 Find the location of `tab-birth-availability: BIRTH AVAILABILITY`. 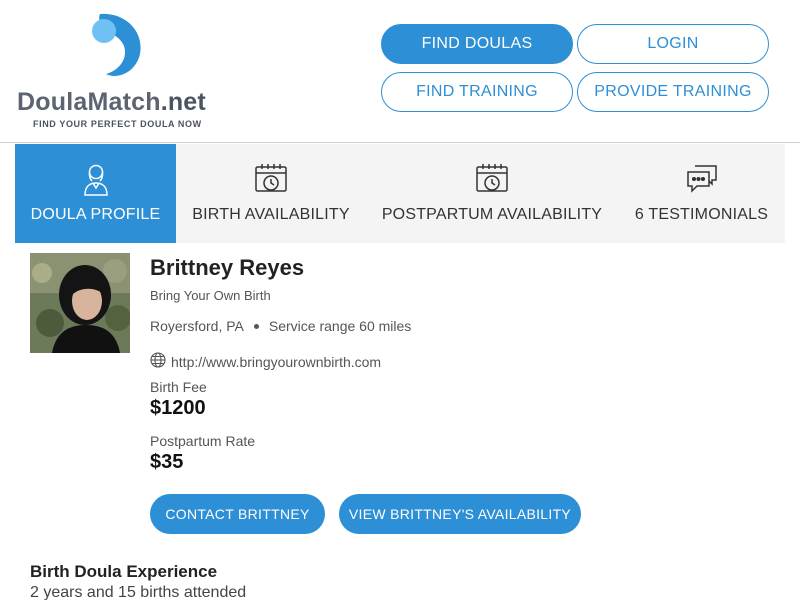

tab-birth-availability: BIRTH AVAILABILITY is located at coordinates (271, 193).